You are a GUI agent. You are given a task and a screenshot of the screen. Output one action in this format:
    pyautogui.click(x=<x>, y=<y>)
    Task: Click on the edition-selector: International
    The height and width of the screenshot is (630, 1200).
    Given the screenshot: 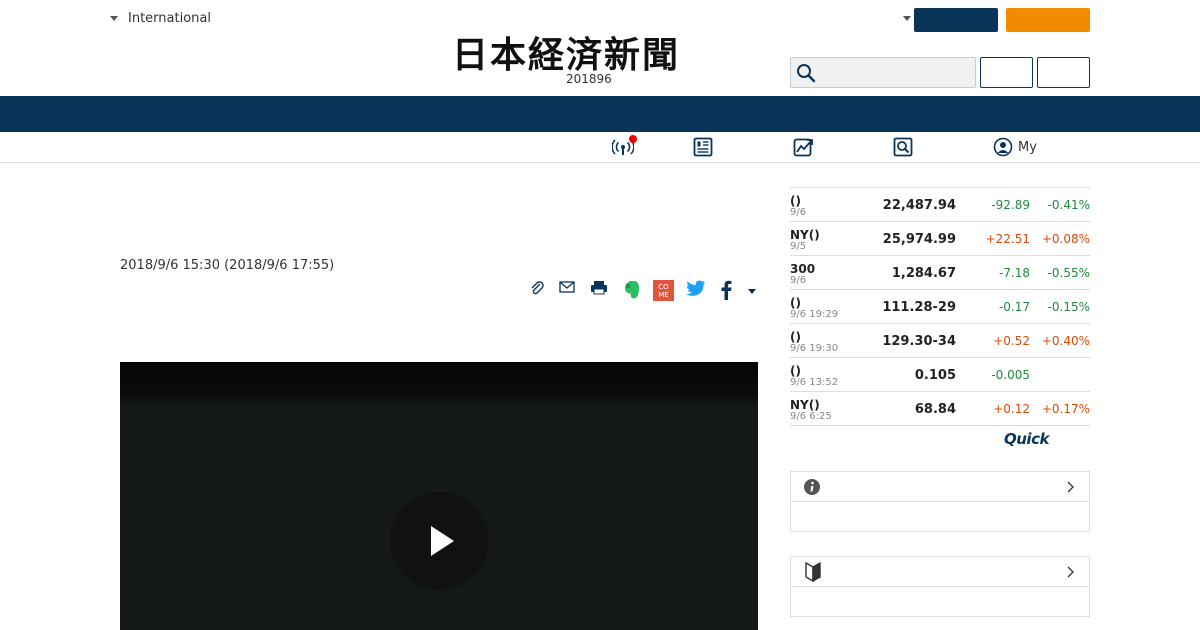 What is the action you would take?
    pyautogui.click(x=160, y=18)
    